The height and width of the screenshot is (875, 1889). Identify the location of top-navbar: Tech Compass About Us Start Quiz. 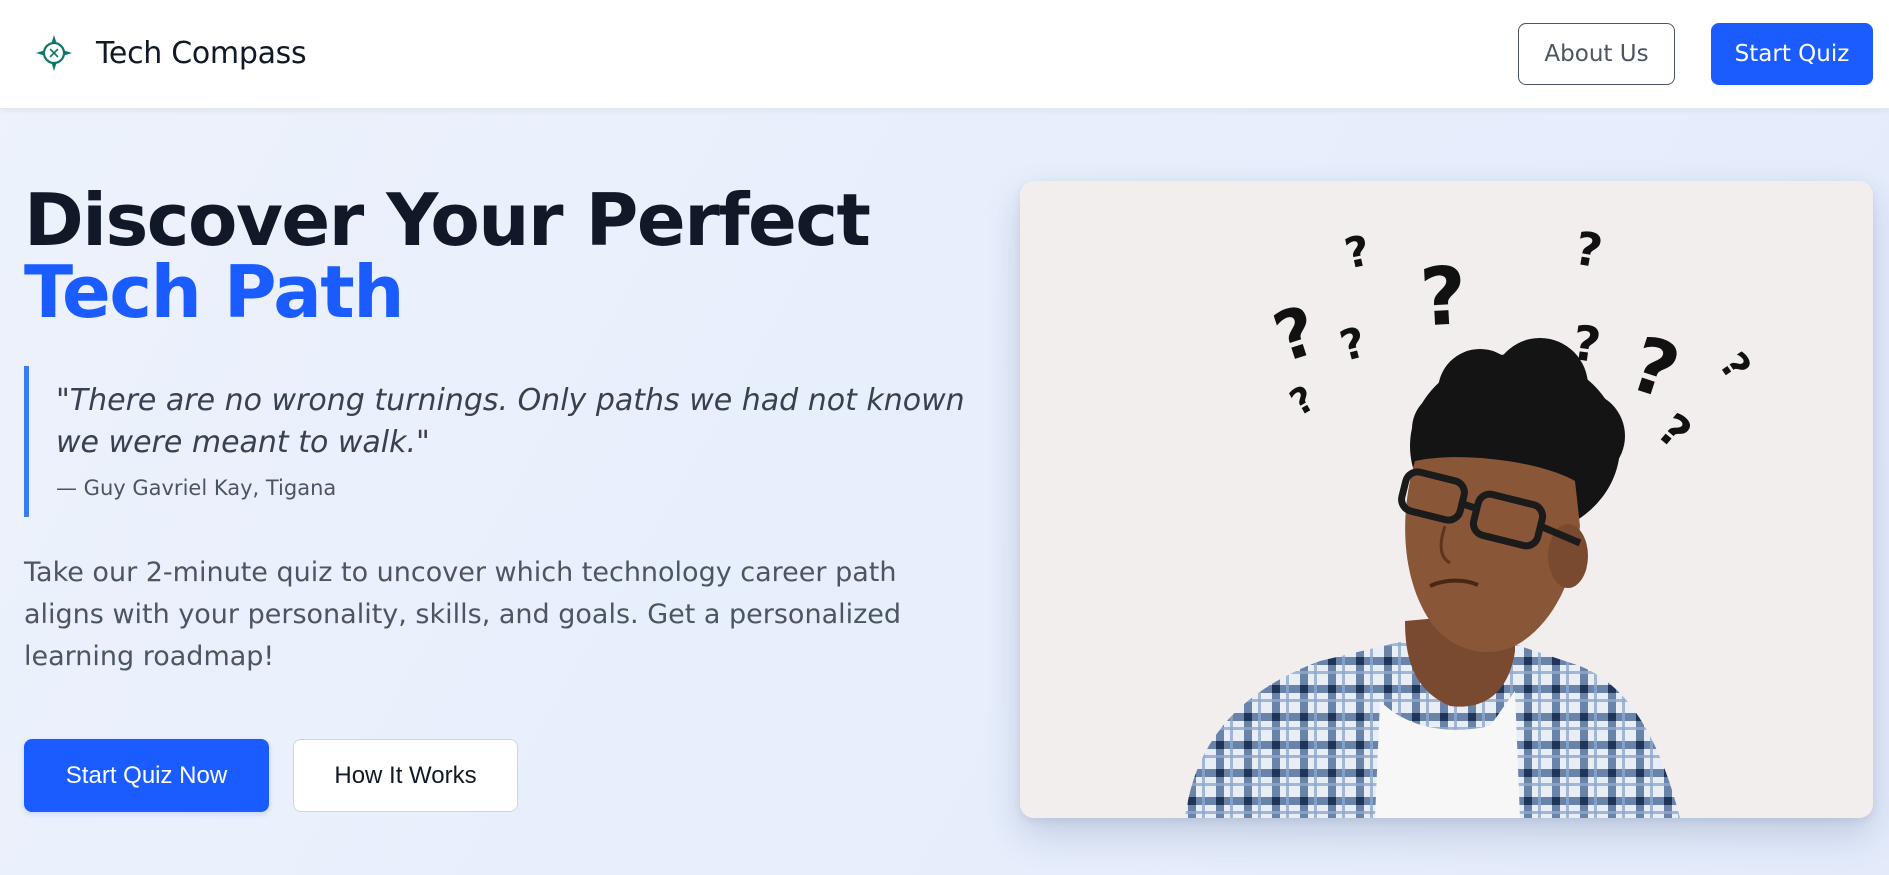
(944, 54).